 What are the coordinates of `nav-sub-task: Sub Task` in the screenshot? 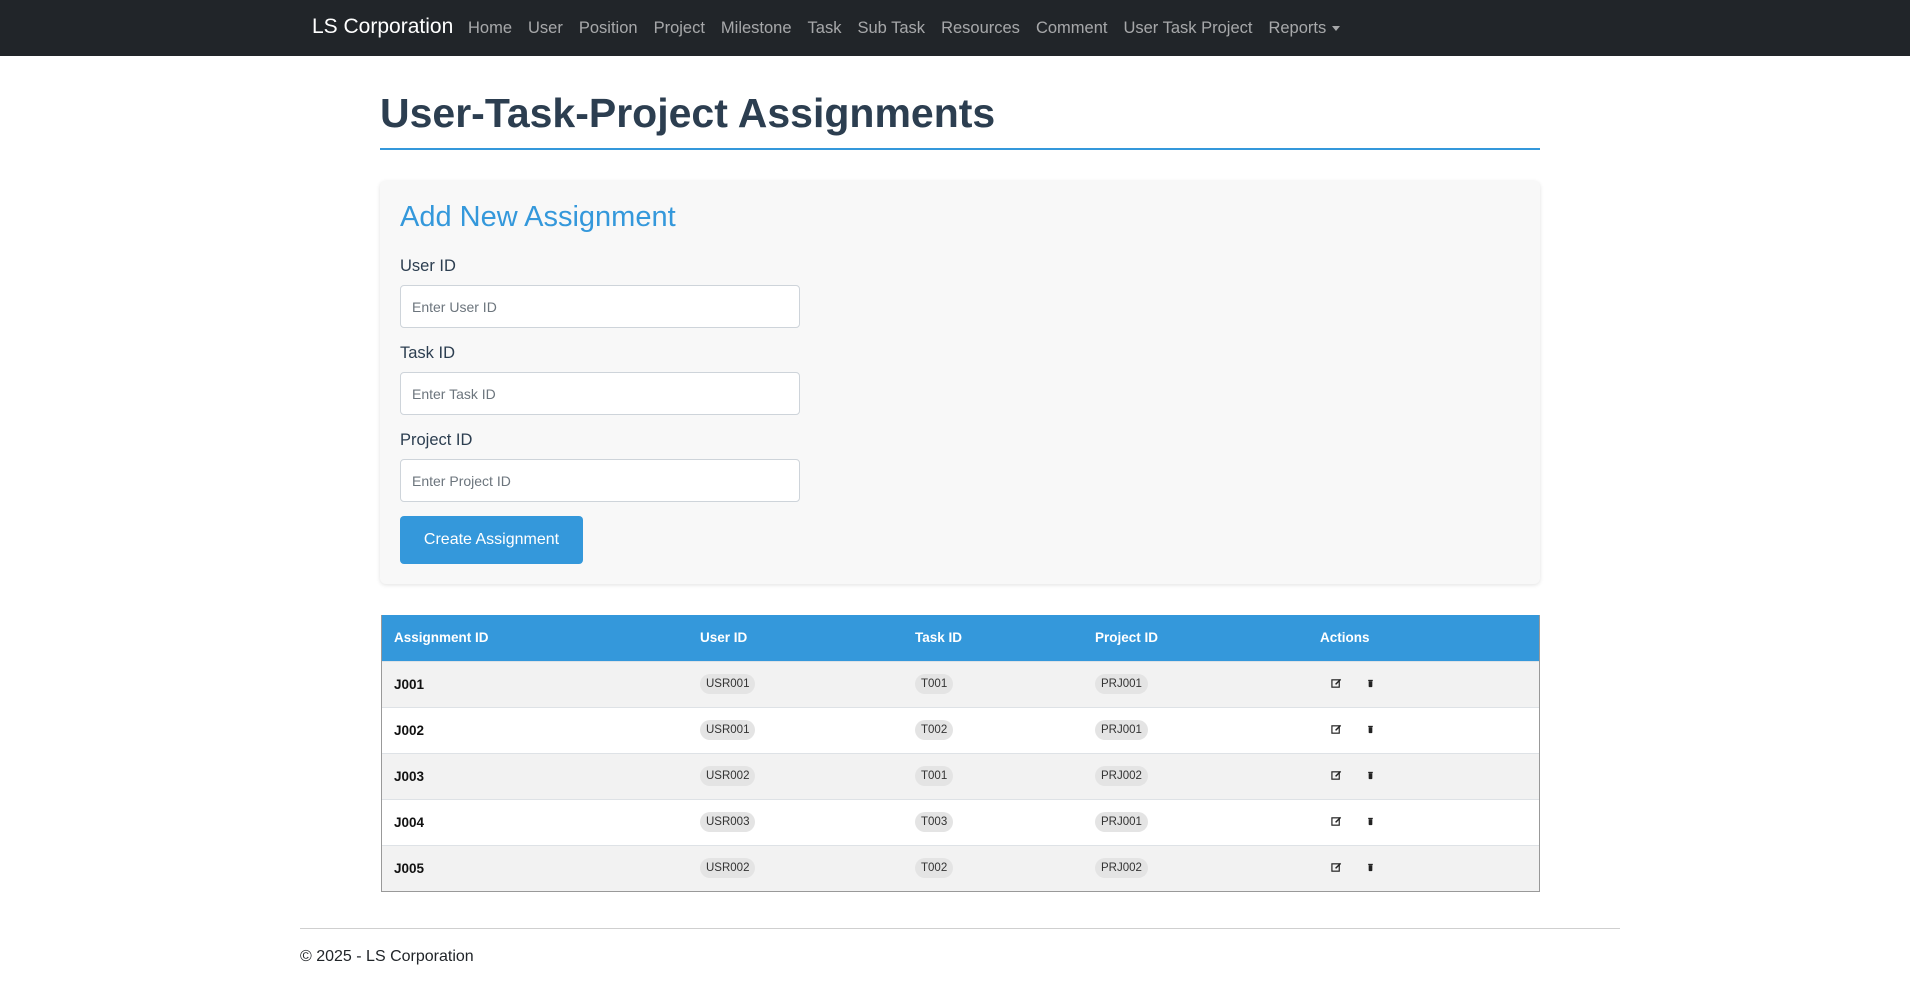 It's located at (891, 28).